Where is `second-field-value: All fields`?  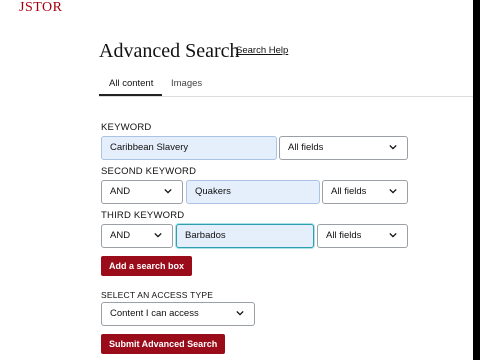
second-field-value: All fields is located at coordinates (349, 191).